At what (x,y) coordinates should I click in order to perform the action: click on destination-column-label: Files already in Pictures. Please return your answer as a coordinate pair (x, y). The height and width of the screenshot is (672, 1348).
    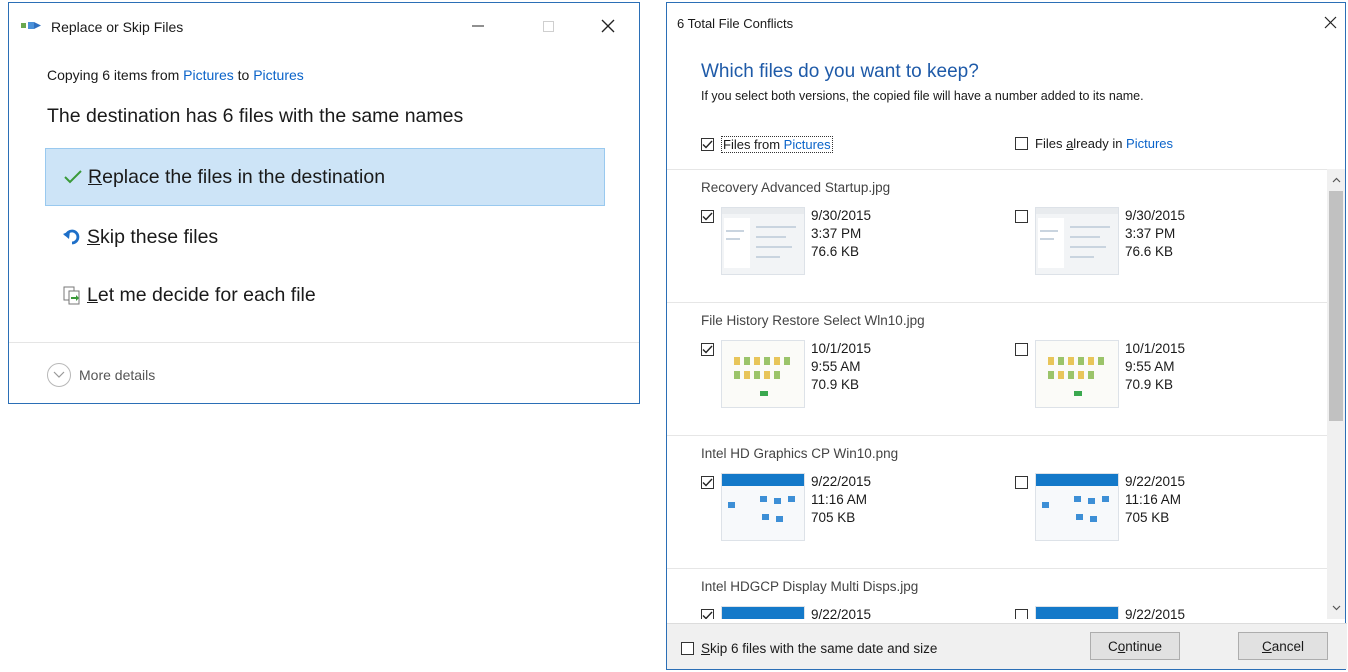
    Looking at the image, I should click on (1104, 143).